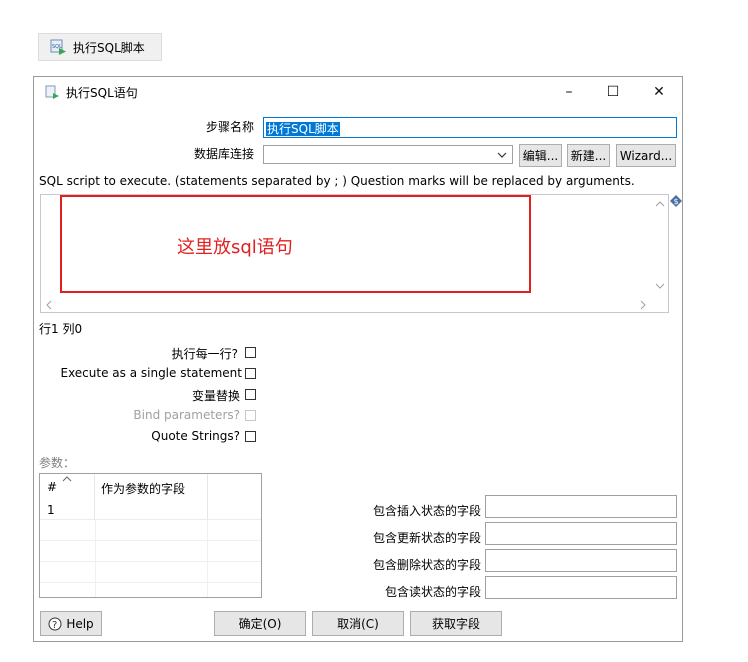 This screenshot has height=662, width=748. I want to click on dialog-title: 执行SQL语句, so click(102, 92).